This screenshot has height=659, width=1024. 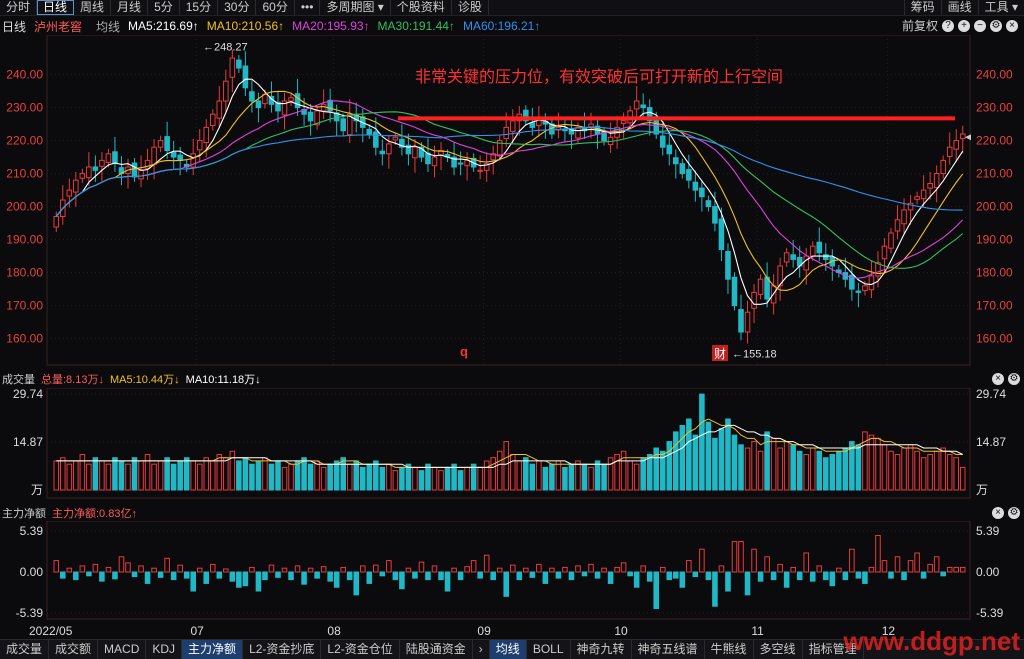 What do you see at coordinates (213, 649) in the screenshot?
I see `indicator-tab: 主力净额` at bounding box center [213, 649].